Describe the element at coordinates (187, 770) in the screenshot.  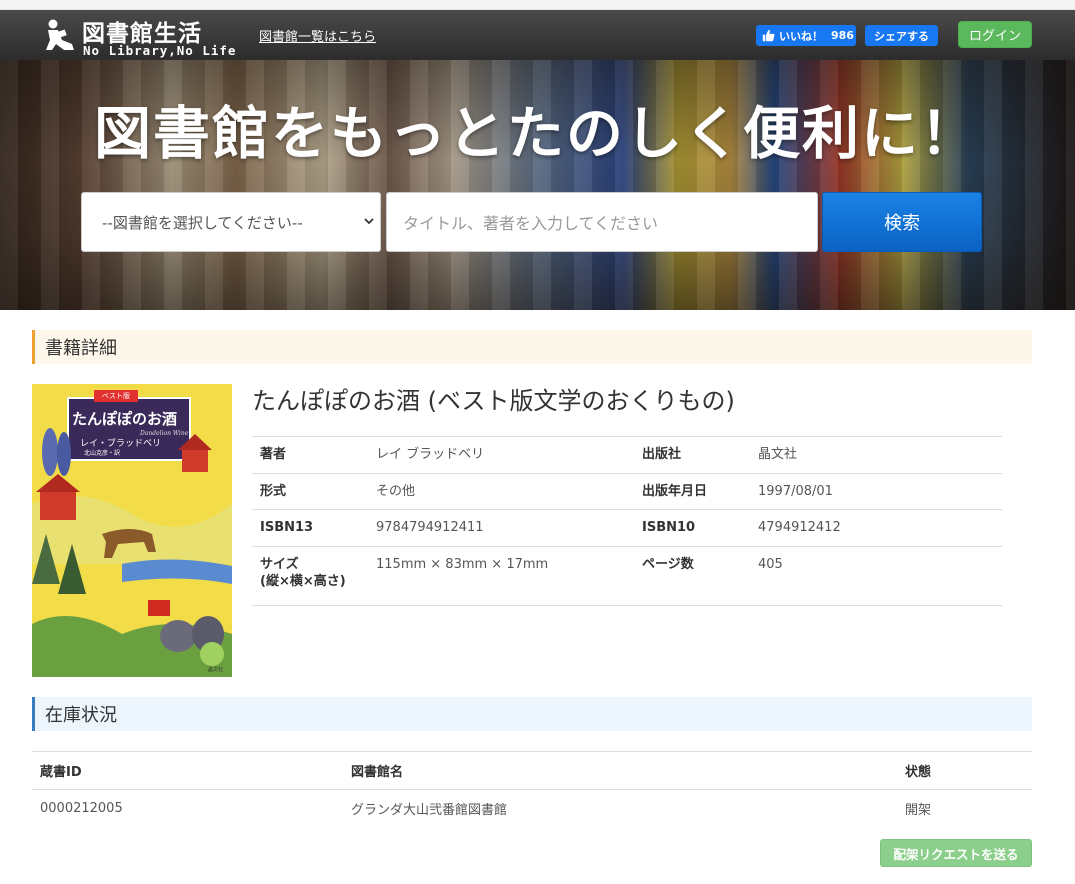
I see `column-header: 蔵書ID` at that location.